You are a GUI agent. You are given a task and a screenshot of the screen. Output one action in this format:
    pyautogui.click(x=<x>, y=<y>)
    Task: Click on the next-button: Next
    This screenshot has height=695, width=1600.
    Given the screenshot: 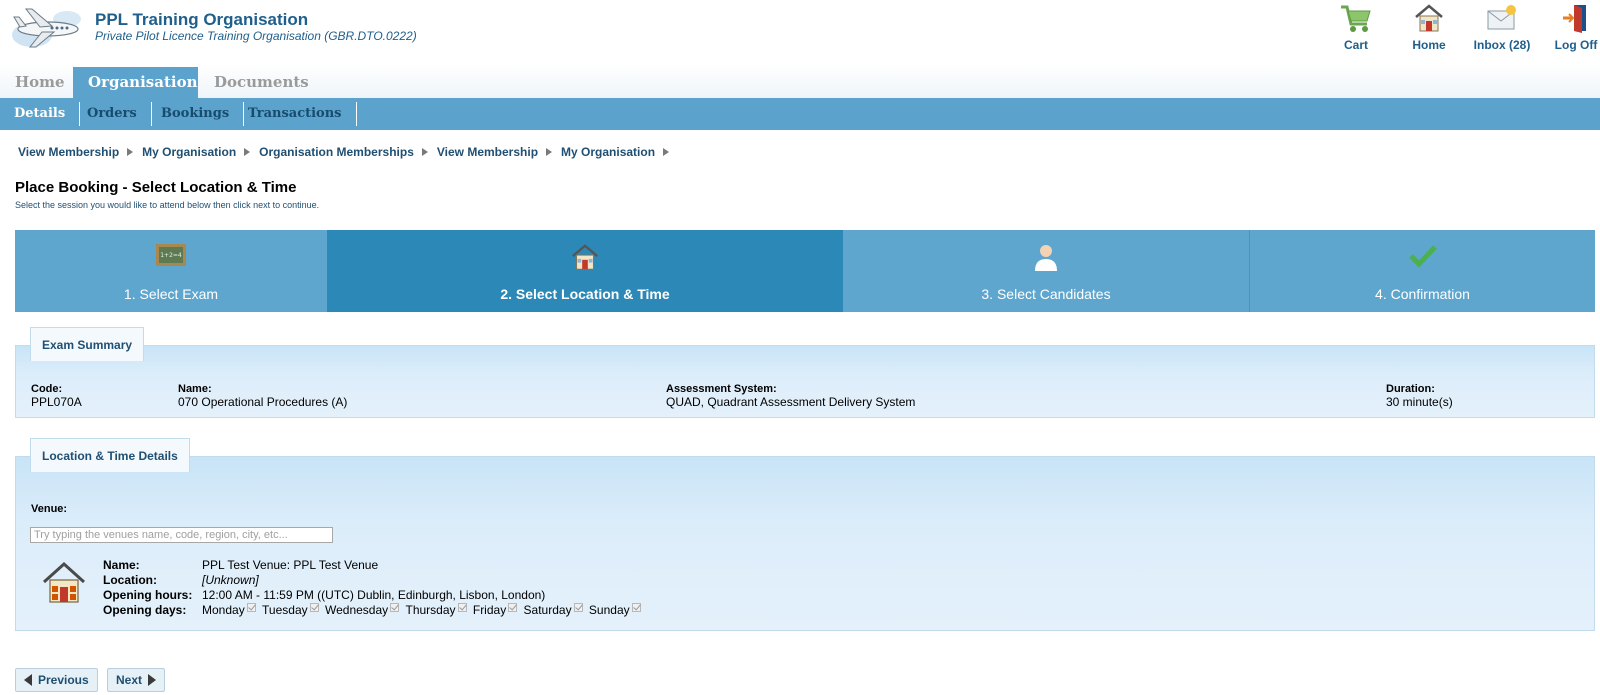 What is the action you would take?
    pyautogui.click(x=136, y=680)
    